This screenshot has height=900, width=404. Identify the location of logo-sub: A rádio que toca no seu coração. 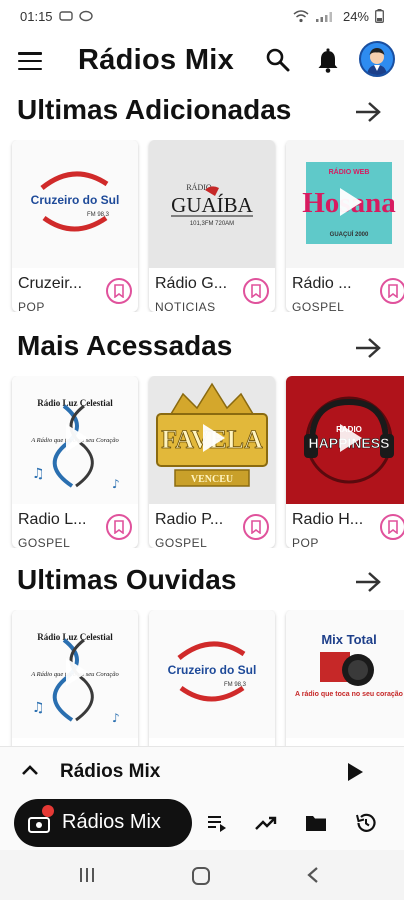
(349, 694).